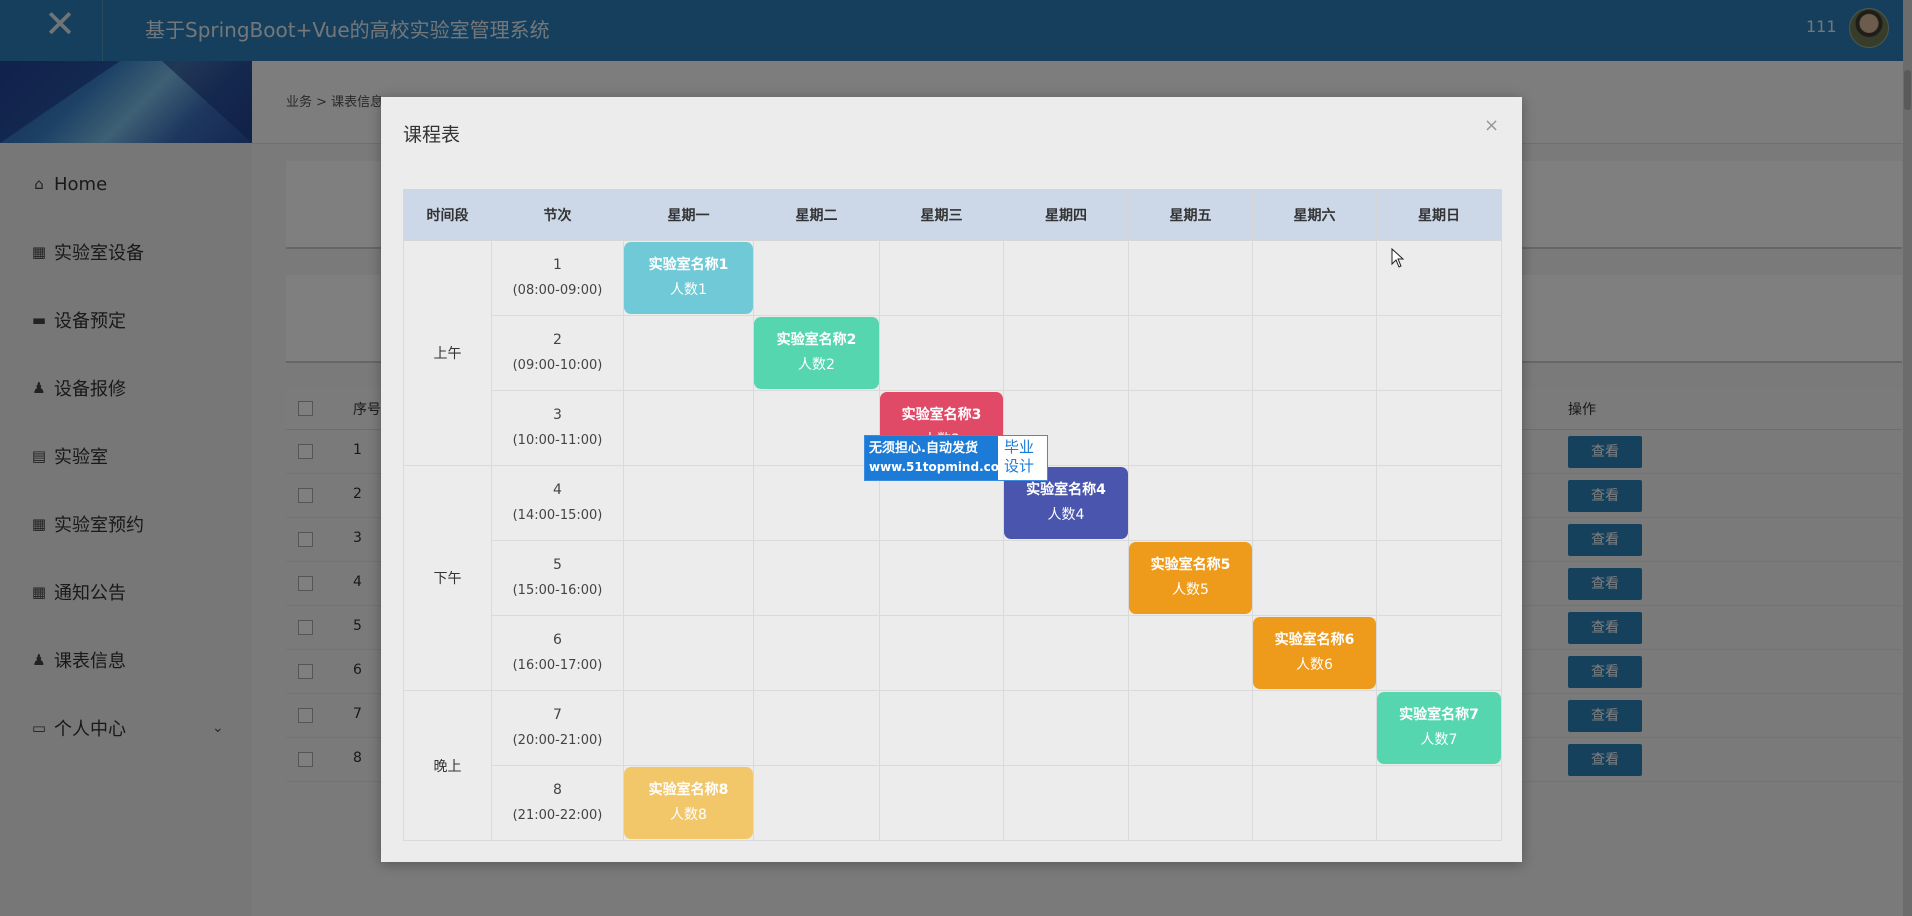 The width and height of the screenshot is (1912, 916). Describe the element at coordinates (1066, 215) in the screenshot. I see `header-cell: 星期四` at that location.